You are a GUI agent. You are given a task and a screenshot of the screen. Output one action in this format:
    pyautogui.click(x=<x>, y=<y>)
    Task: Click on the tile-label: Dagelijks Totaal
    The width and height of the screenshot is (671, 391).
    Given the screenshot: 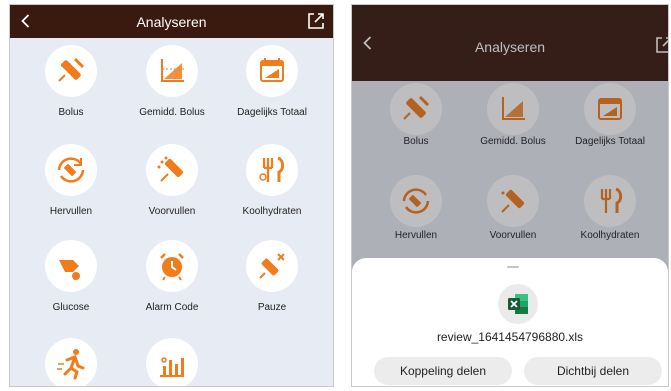 What is the action you would take?
    pyautogui.click(x=272, y=112)
    